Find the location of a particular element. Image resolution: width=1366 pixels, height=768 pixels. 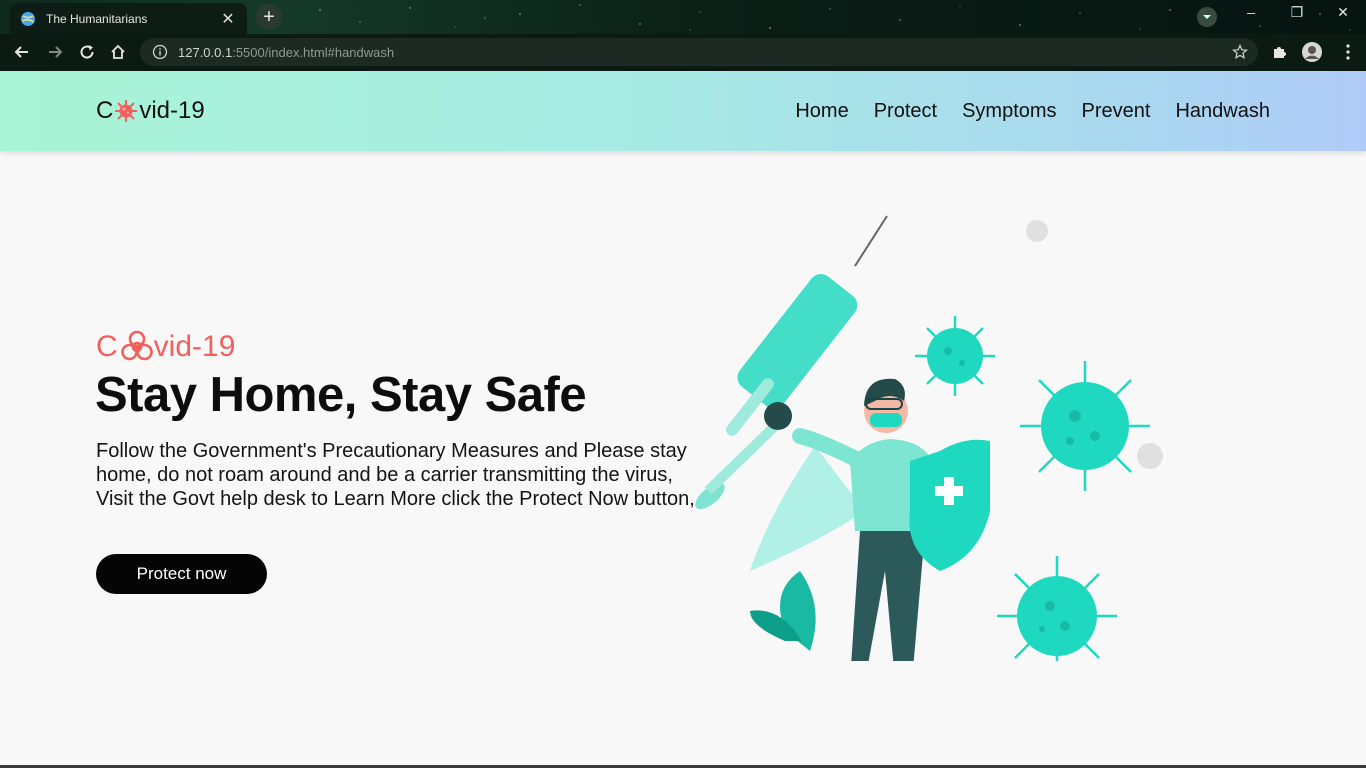

nav-link-home: Home is located at coordinates (821, 111).